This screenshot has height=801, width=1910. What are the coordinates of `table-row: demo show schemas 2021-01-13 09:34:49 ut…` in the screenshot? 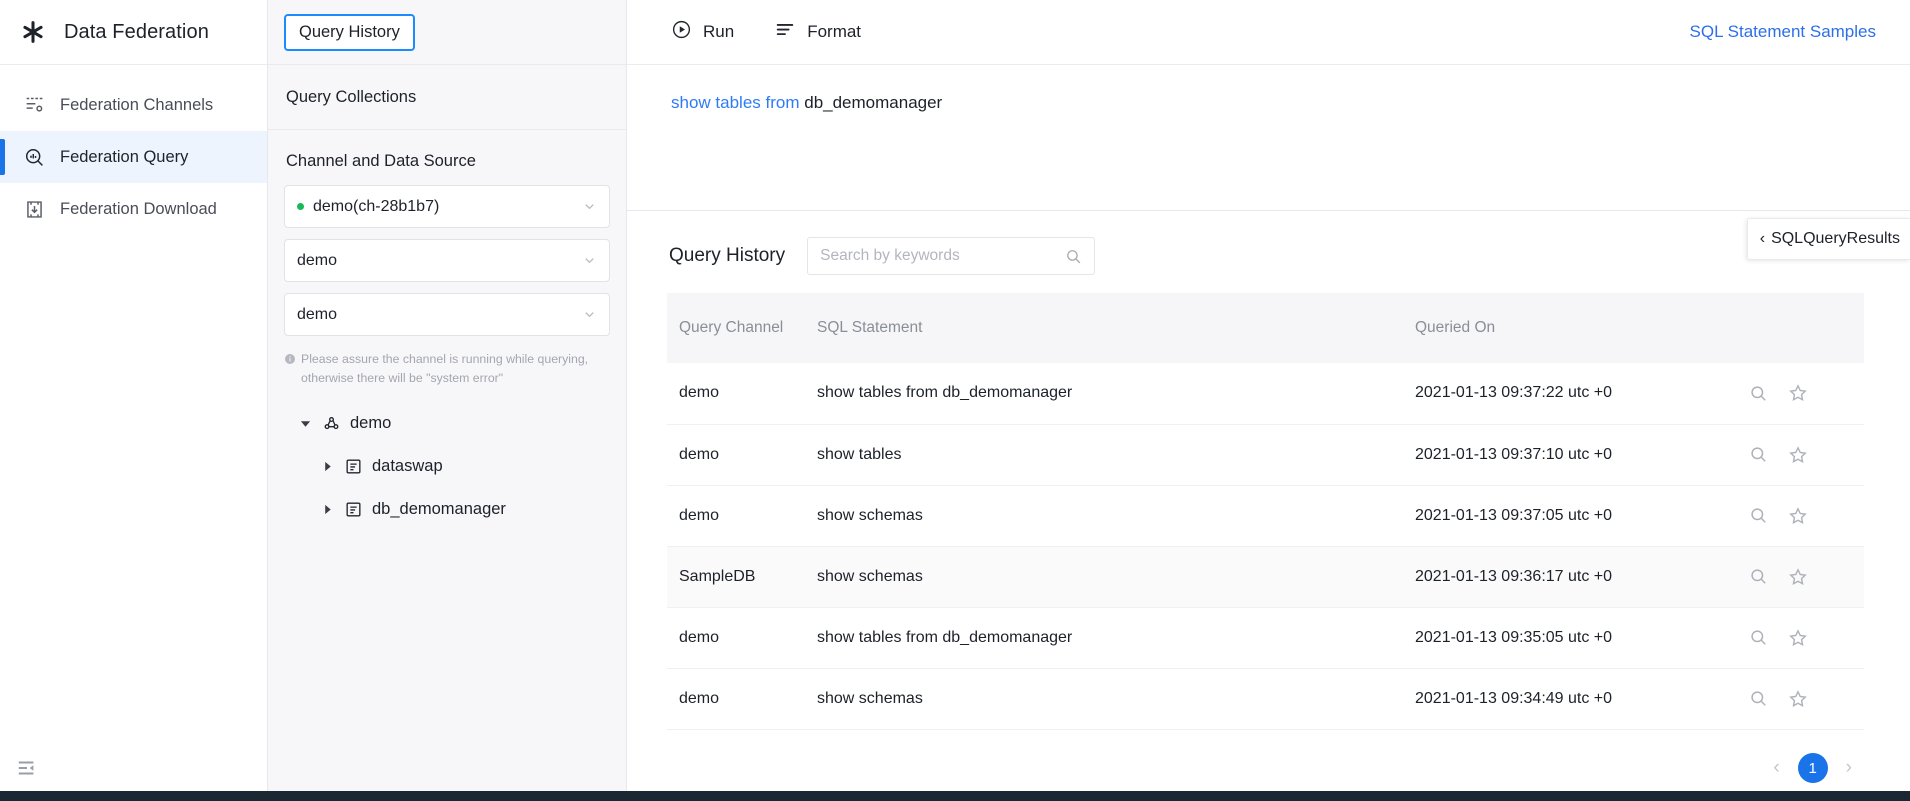 It's located at (1265, 699).